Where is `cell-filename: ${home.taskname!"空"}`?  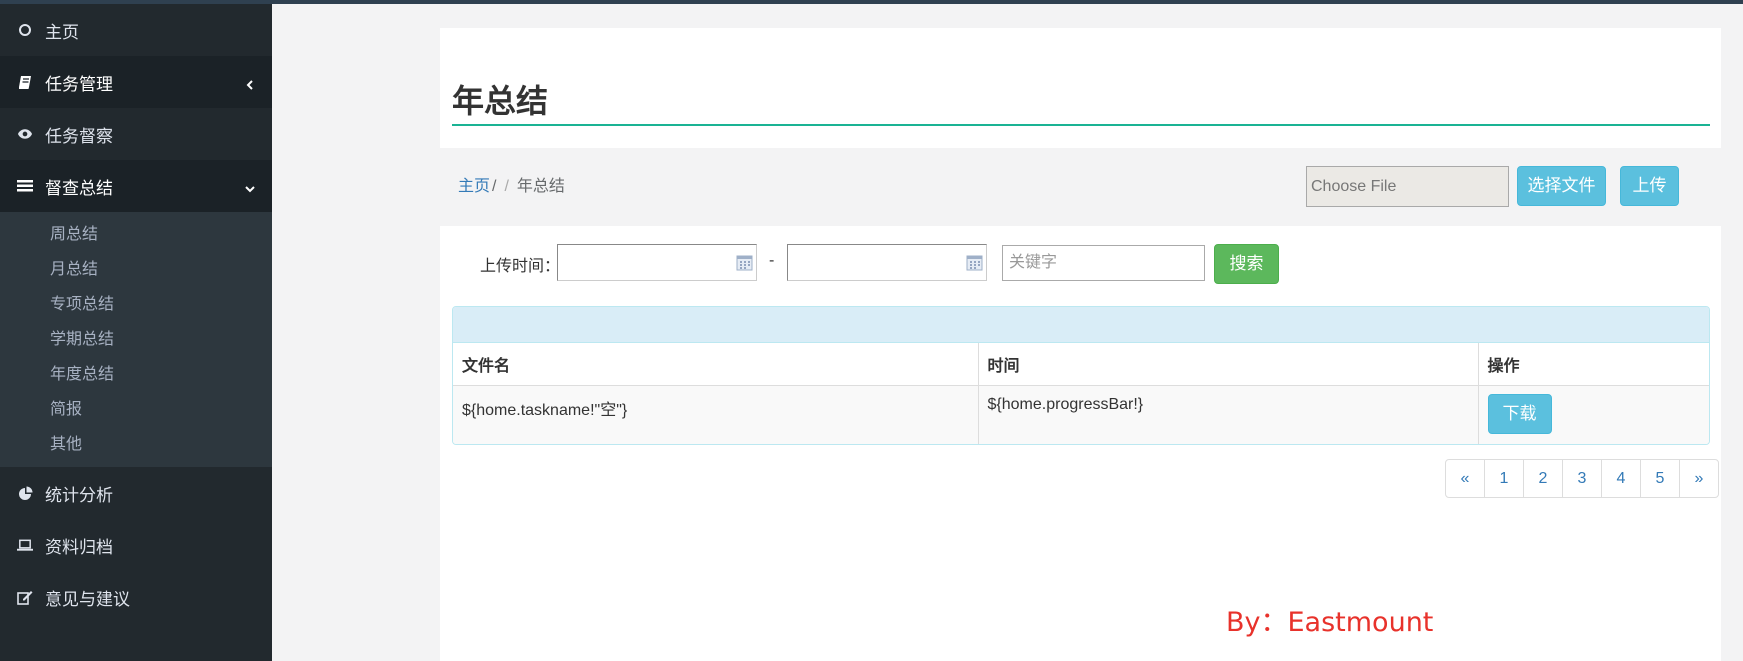 cell-filename: ${home.taskname!"空"} is located at coordinates (716, 414).